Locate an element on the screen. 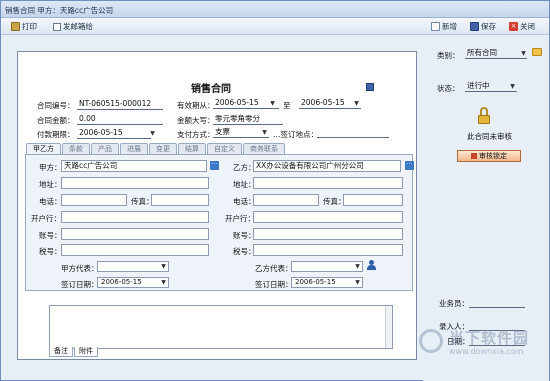  tab-attachments: 附件 is located at coordinates (86, 352).